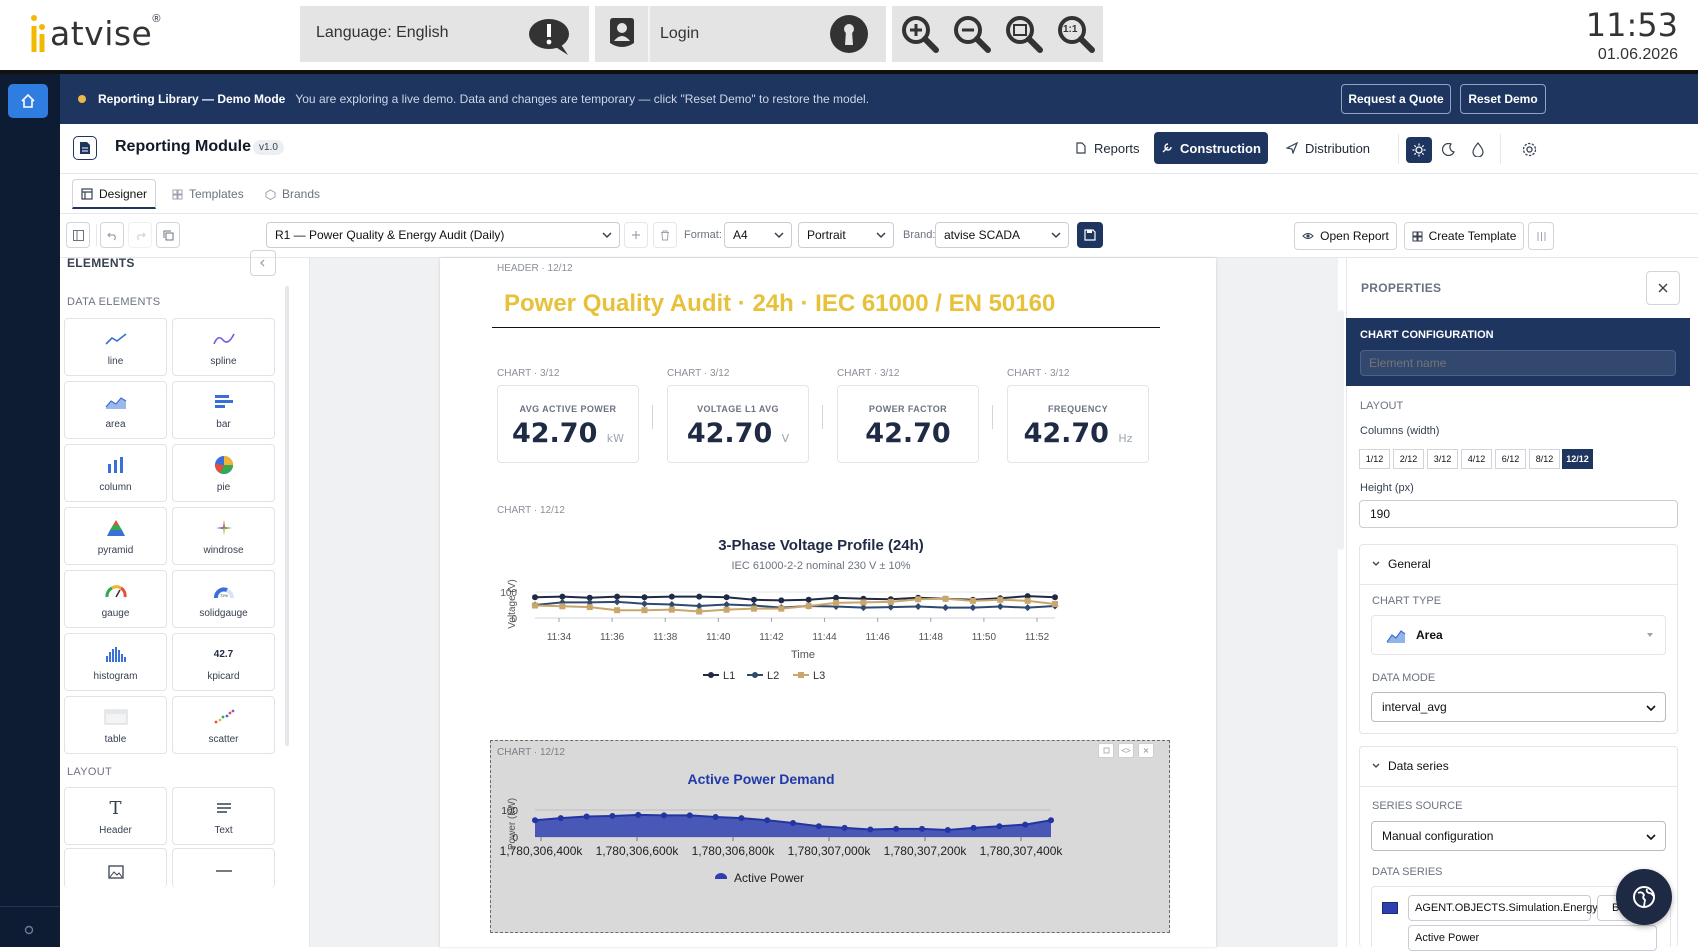  I want to click on element-card-scatter: scatter, so click(223, 725).